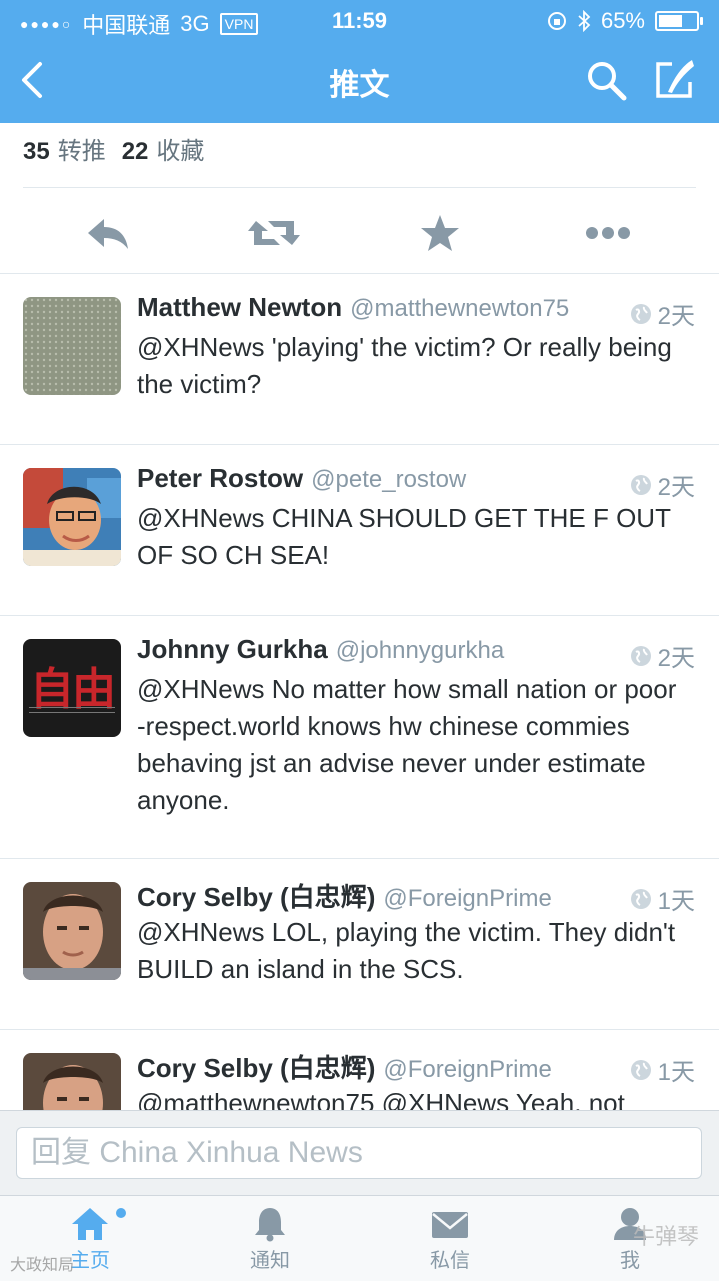 The image size is (719, 1281). I want to click on reply-icon, so click(108, 234).